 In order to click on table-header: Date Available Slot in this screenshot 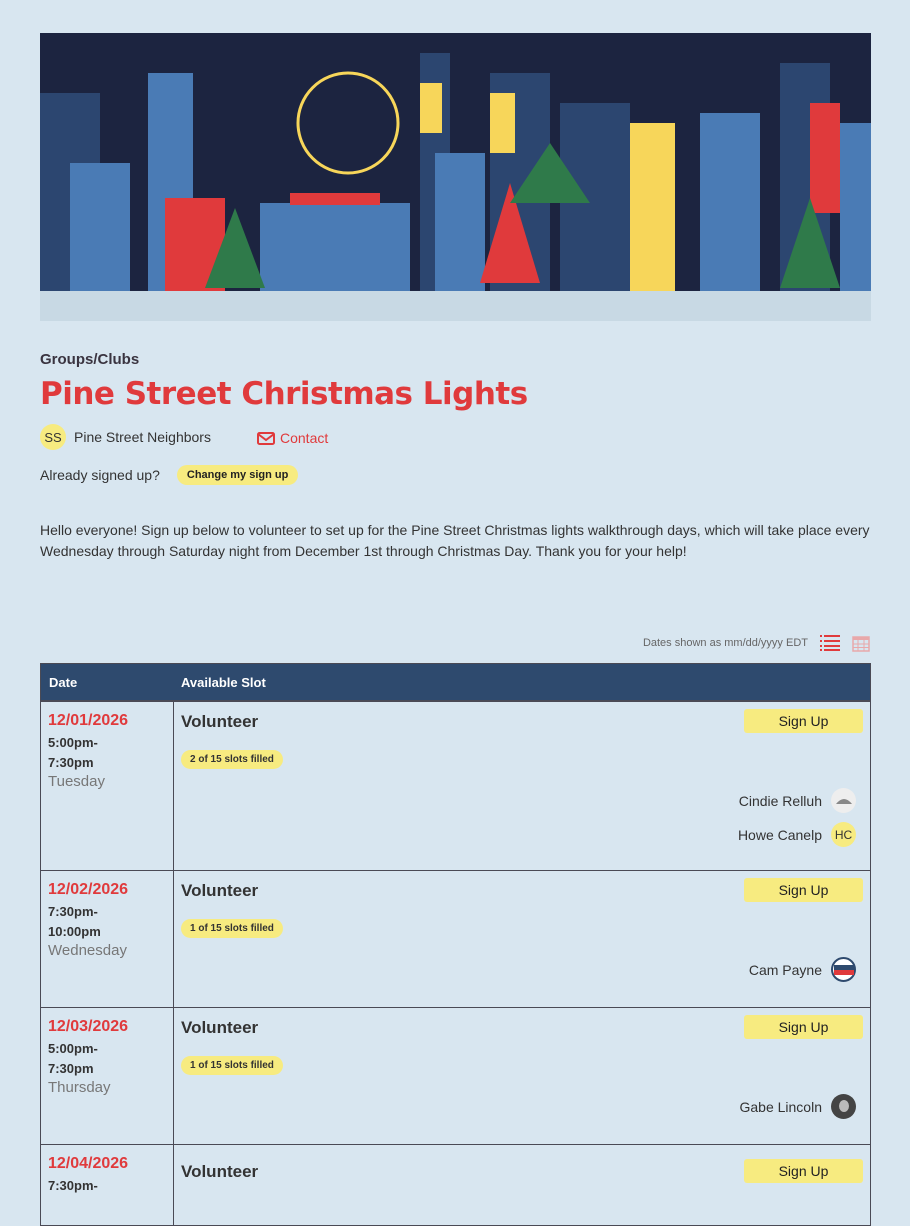, I will do `click(455, 683)`.